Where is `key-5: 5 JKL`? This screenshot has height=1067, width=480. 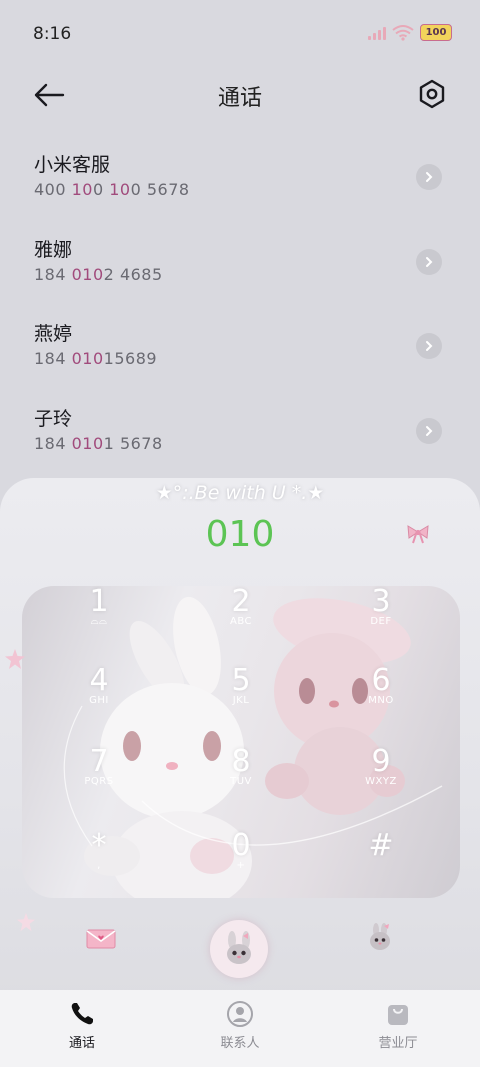 key-5: 5 JKL is located at coordinates (241, 700).